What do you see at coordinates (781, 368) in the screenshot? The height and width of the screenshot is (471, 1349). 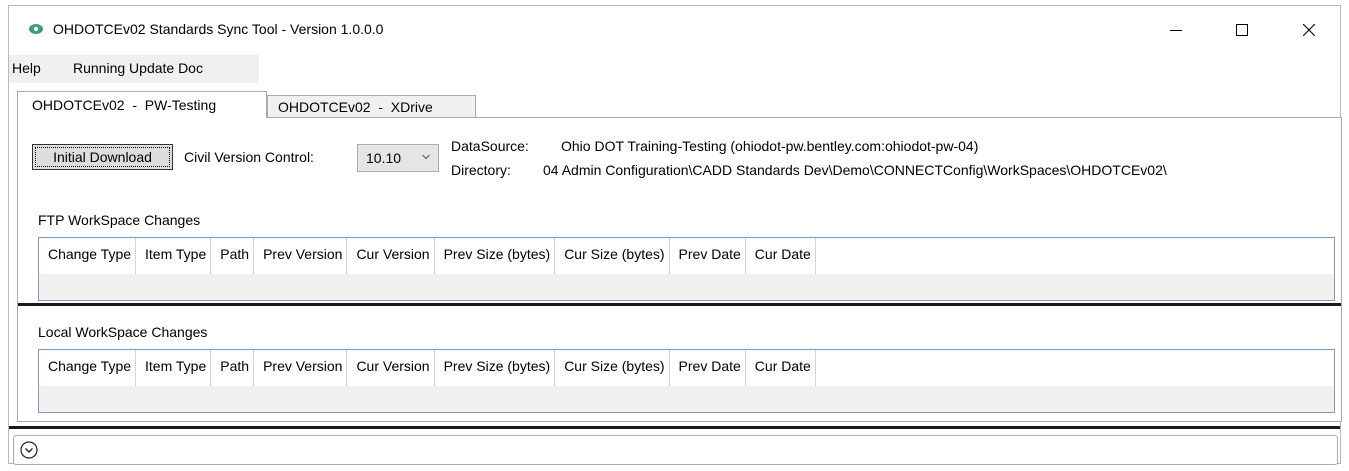 I see `local-col-cur-date: Cur Date` at bounding box center [781, 368].